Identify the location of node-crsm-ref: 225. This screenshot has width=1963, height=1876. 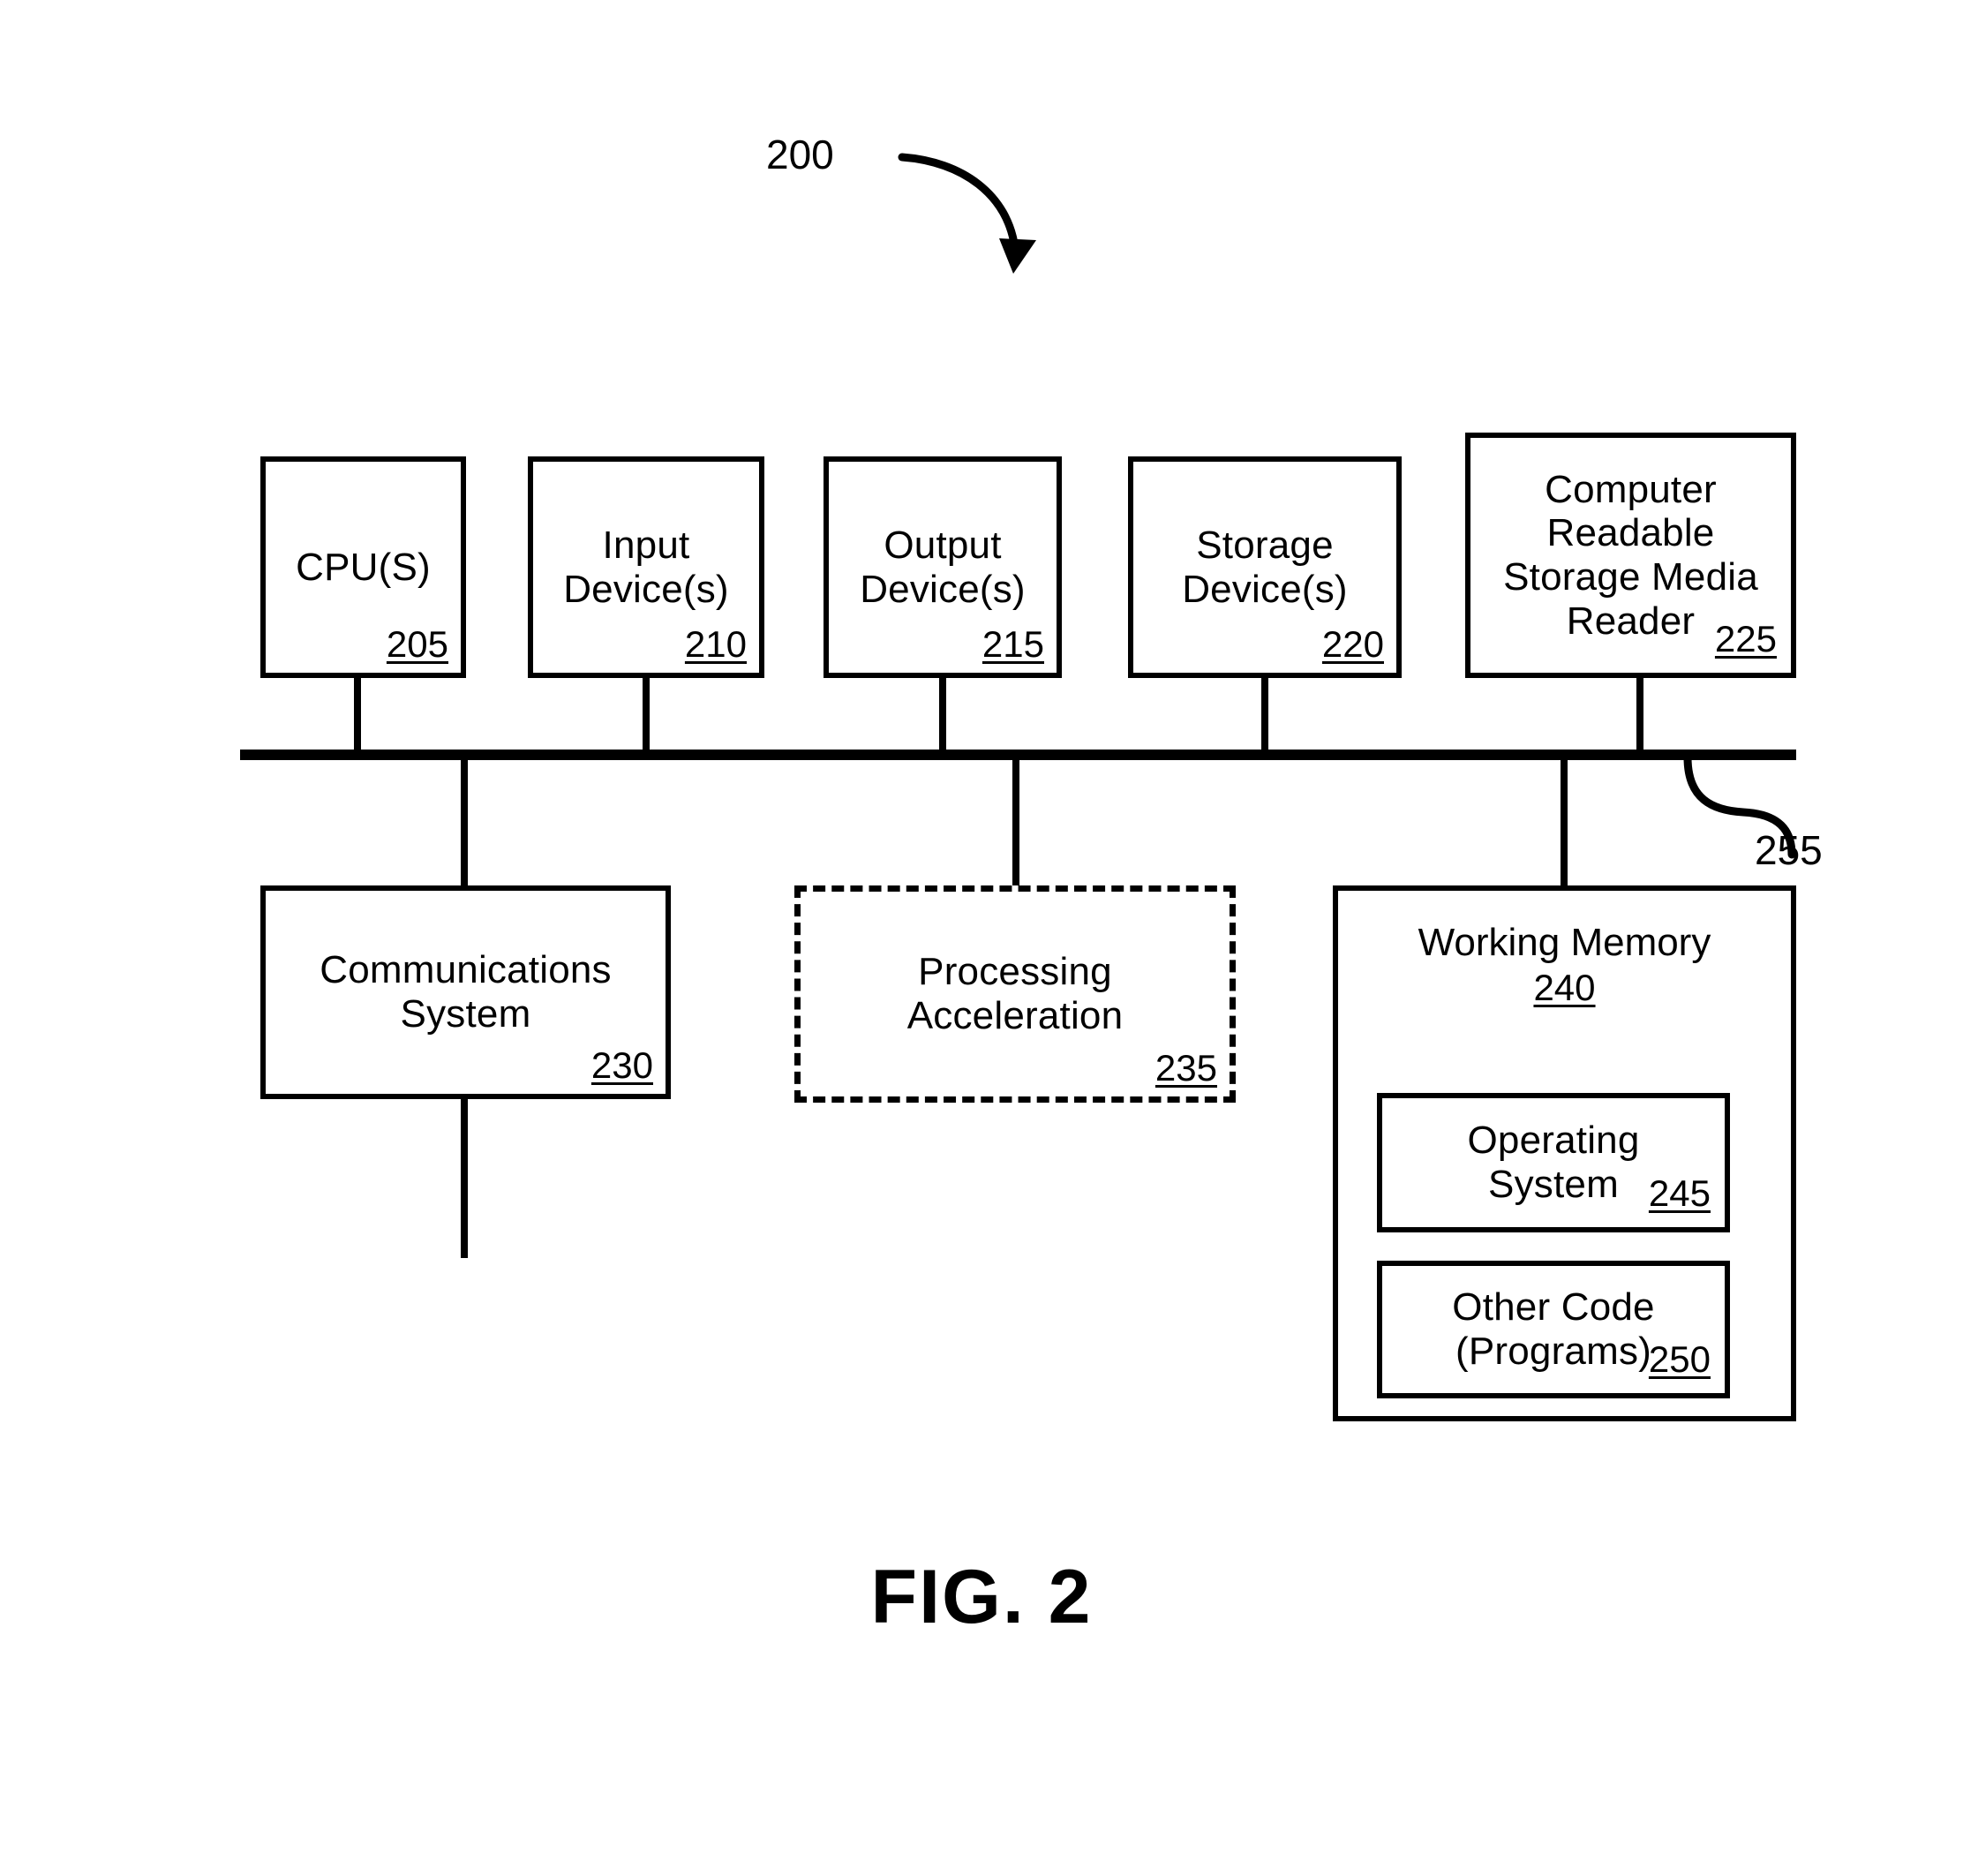
(1745, 638).